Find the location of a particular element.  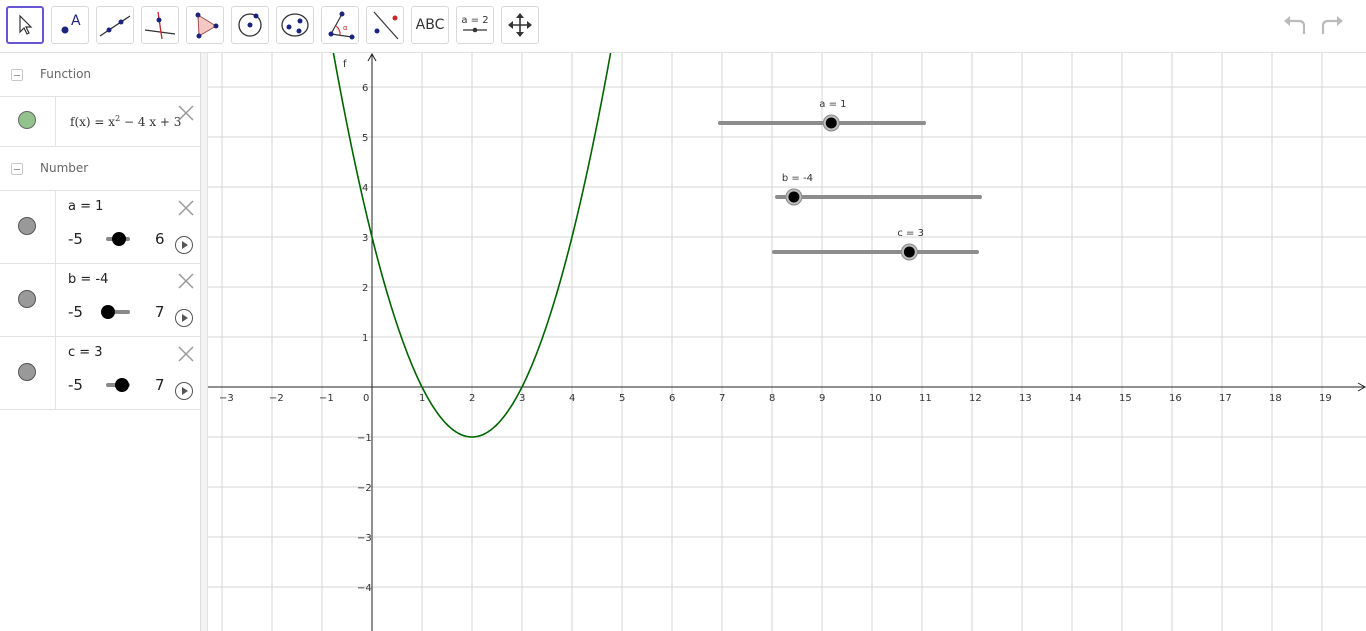

y-tick-label: −2 is located at coordinates (364, 488).